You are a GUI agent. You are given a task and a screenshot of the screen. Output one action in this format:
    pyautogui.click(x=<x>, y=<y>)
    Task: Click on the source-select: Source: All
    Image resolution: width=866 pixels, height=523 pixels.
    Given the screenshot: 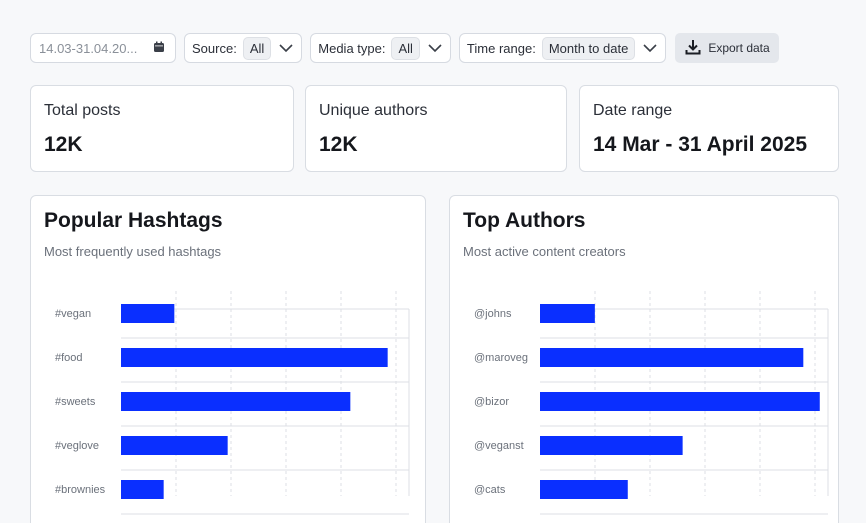 What is the action you would take?
    pyautogui.click(x=243, y=48)
    